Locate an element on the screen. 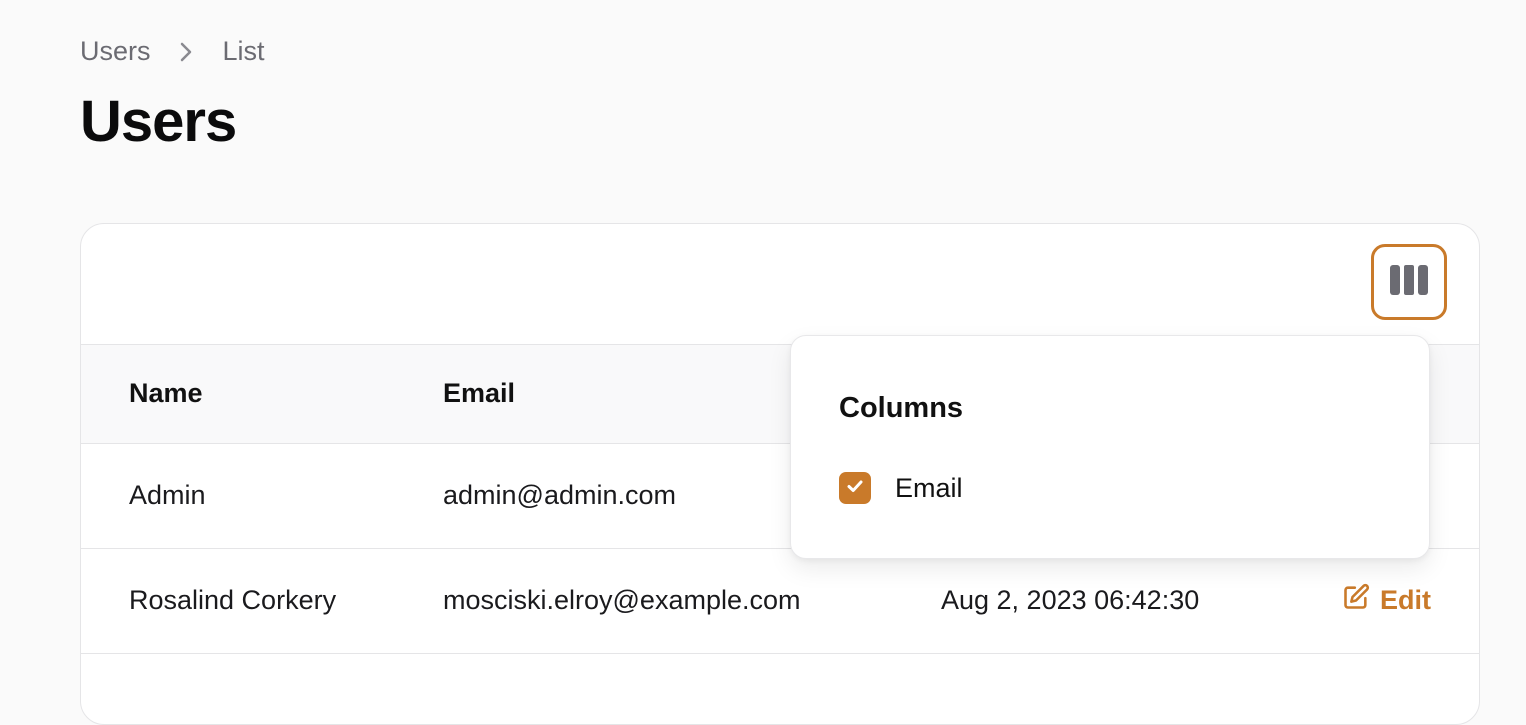 The height and width of the screenshot is (725, 1526). cell-date is located at coordinates (1136, 688).